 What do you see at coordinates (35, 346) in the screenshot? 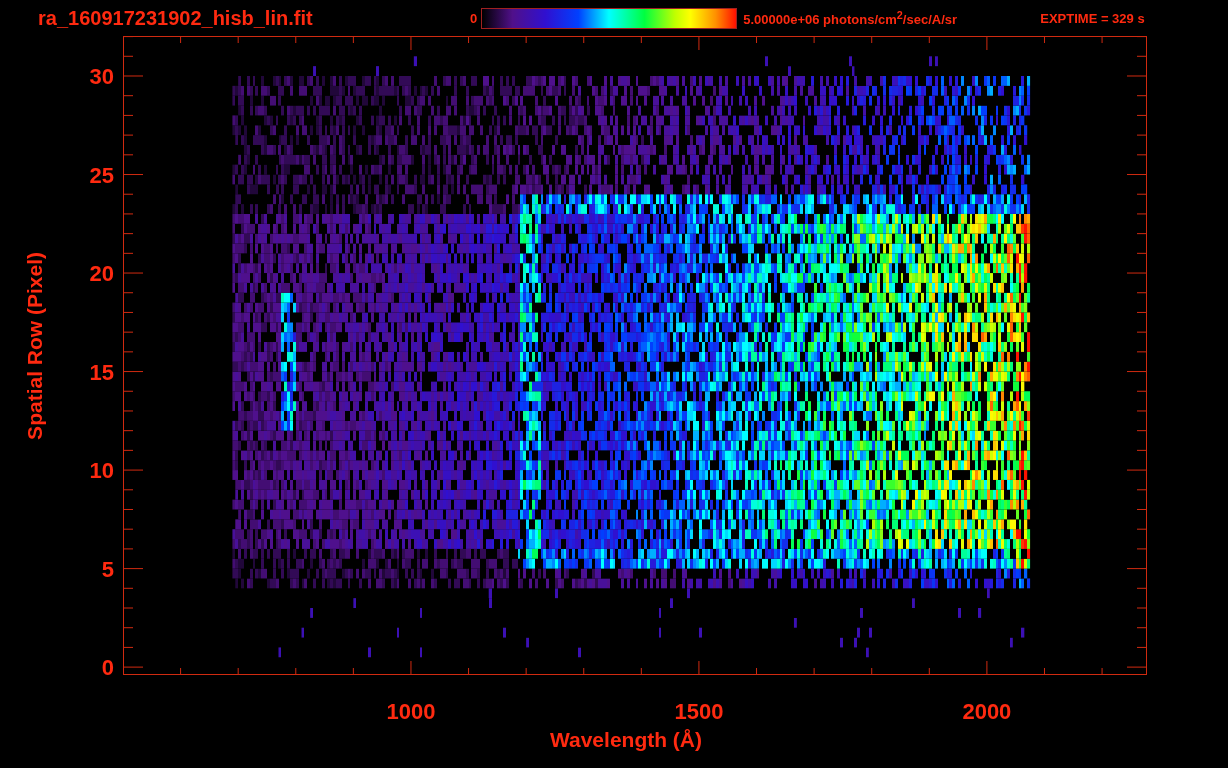
I see `y-axis-title: Spatial Row (Pixel)` at bounding box center [35, 346].